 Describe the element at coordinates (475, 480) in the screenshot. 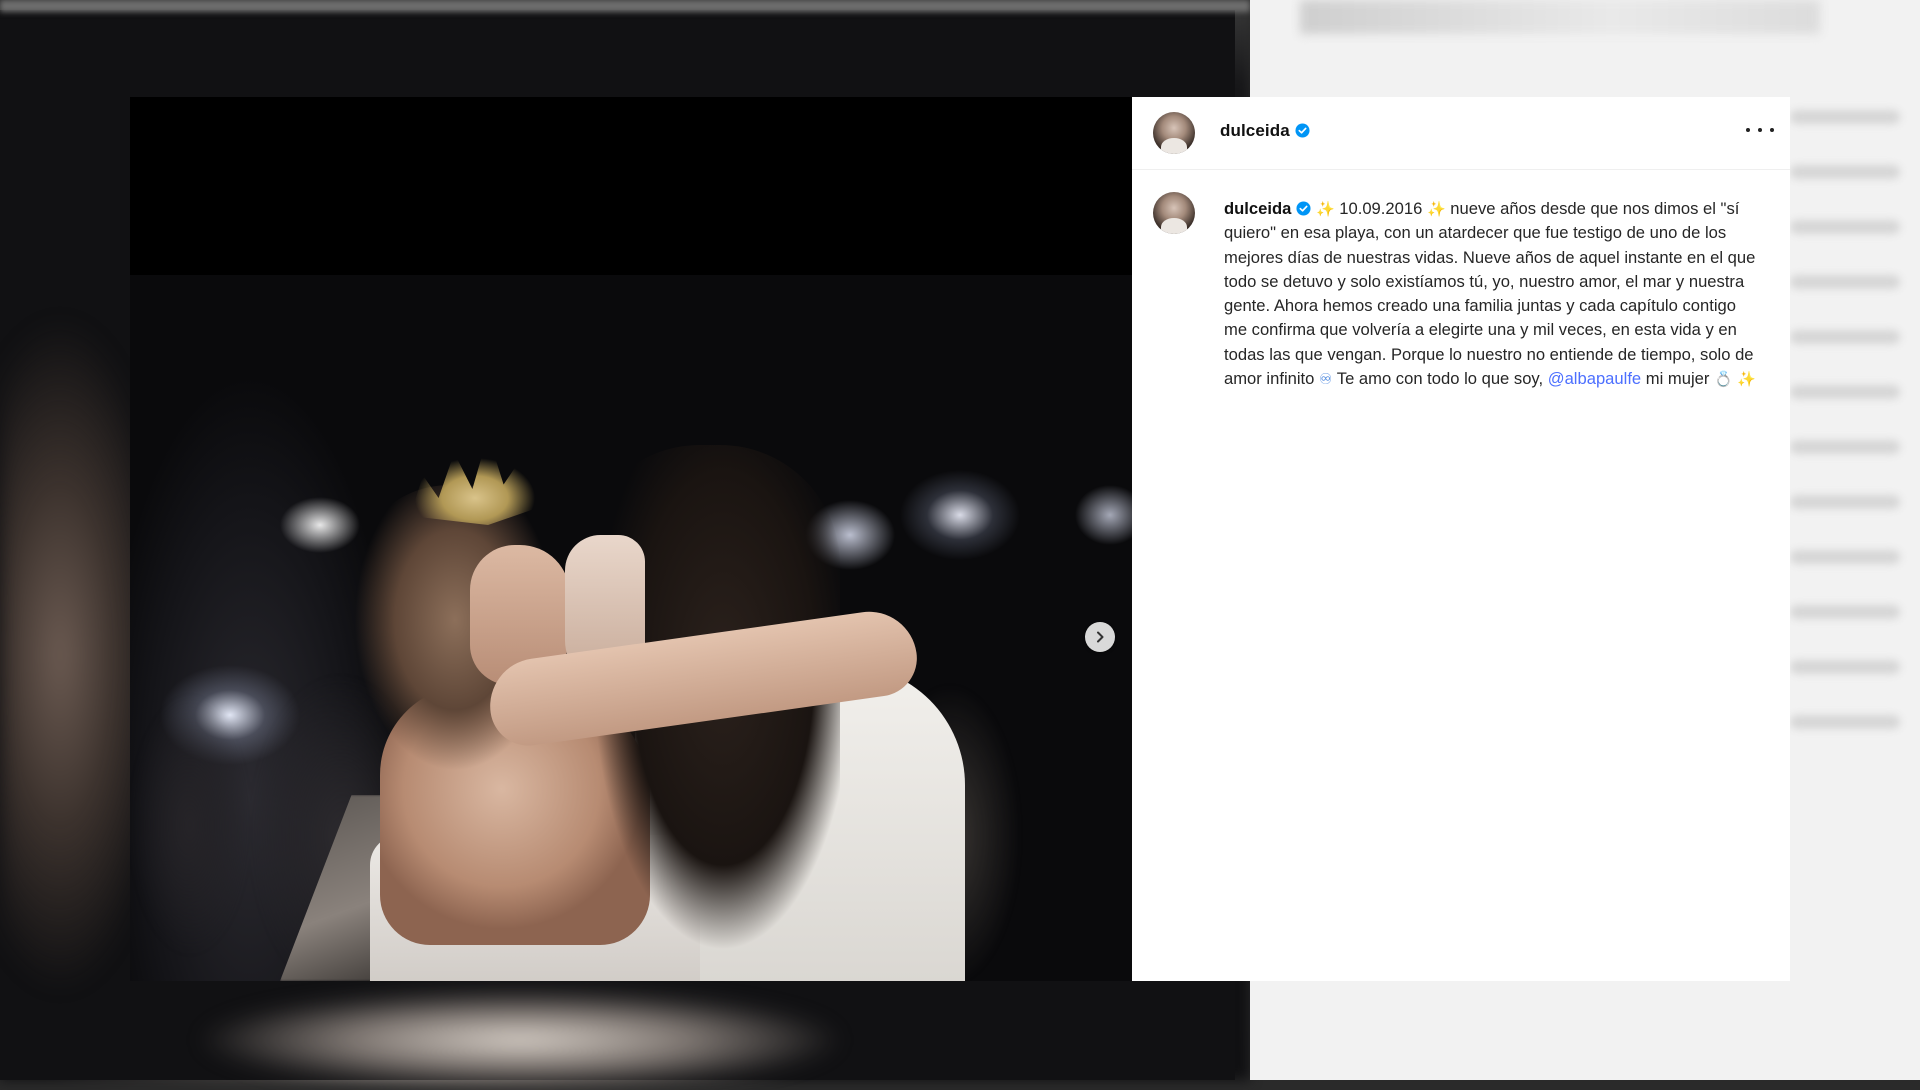

I see `photo-crown` at that location.